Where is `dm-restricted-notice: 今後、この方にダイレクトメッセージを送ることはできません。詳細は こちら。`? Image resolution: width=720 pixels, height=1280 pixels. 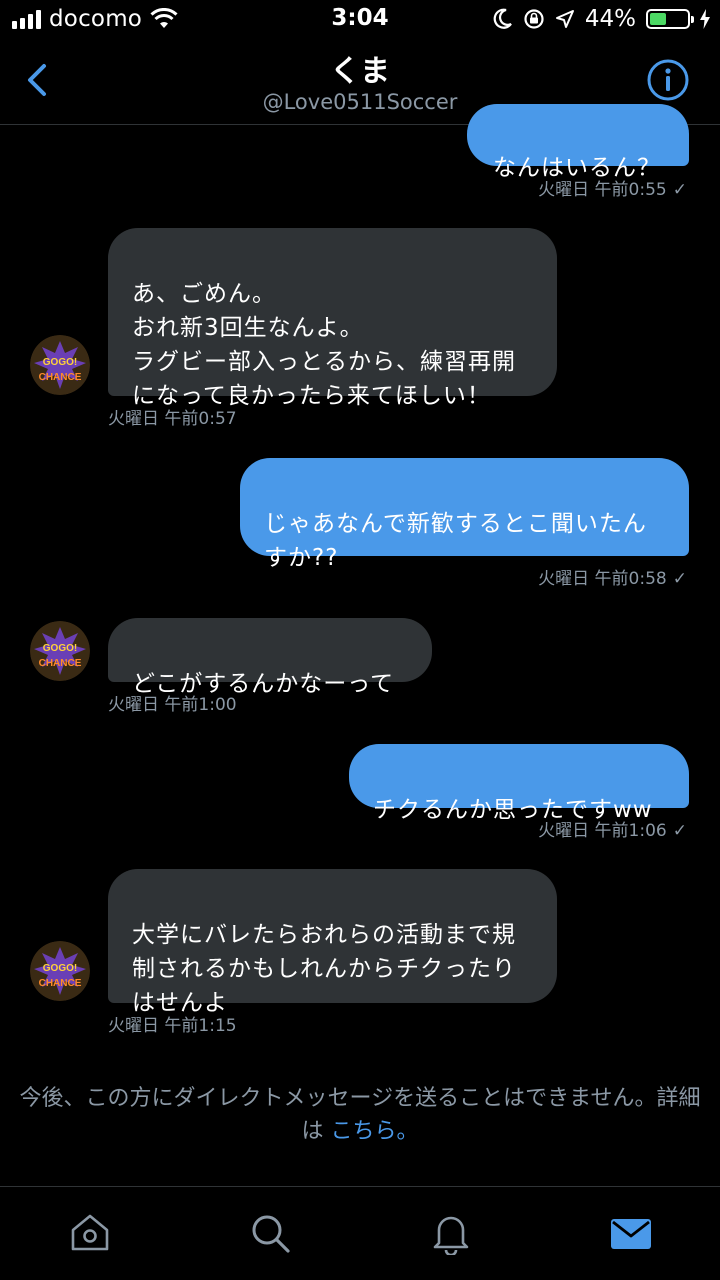 dm-restricted-notice: 今後、この方にダイレクトメッセージを送ることはできません。詳細は こちら。 is located at coordinates (360, 1115).